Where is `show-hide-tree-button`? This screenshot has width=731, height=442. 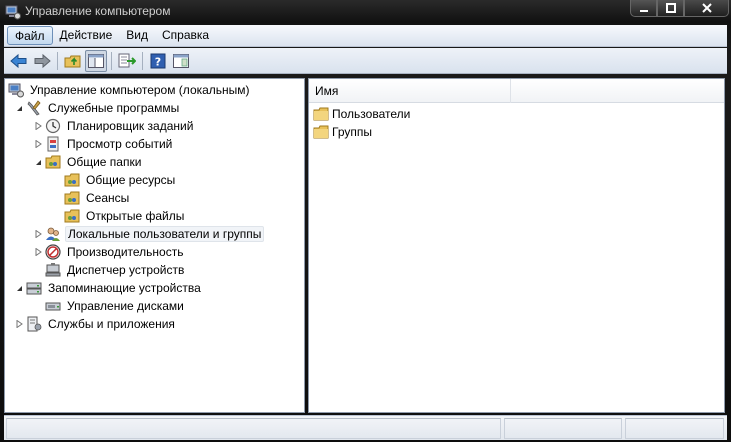
show-hide-tree-button is located at coordinates (96, 60).